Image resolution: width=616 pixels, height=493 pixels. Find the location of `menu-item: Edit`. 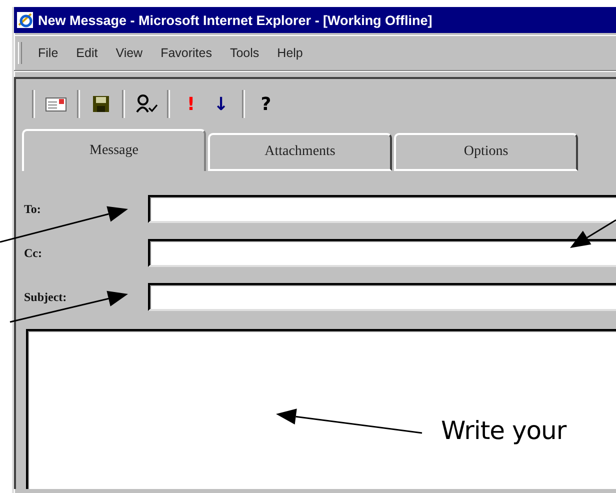

menu-item: Edit is located at coordinates (87, 53).